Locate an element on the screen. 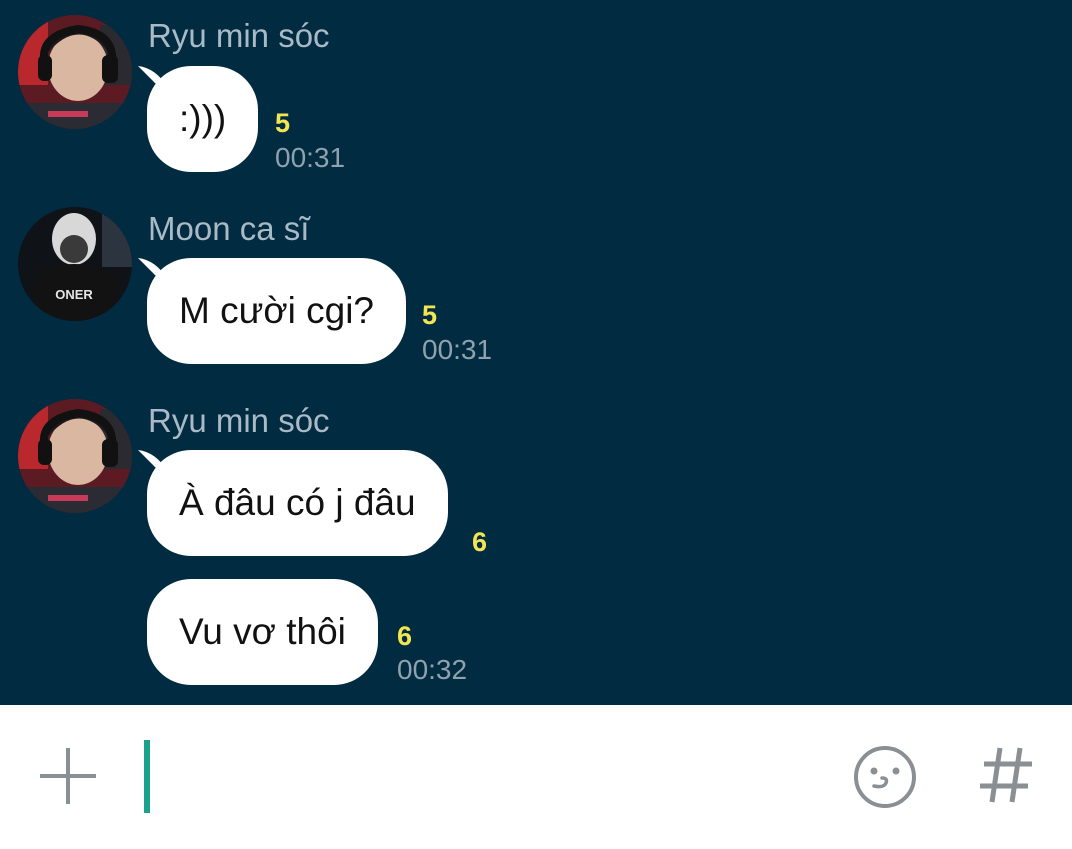  emoji-icon is located at coordinates (885, 777).